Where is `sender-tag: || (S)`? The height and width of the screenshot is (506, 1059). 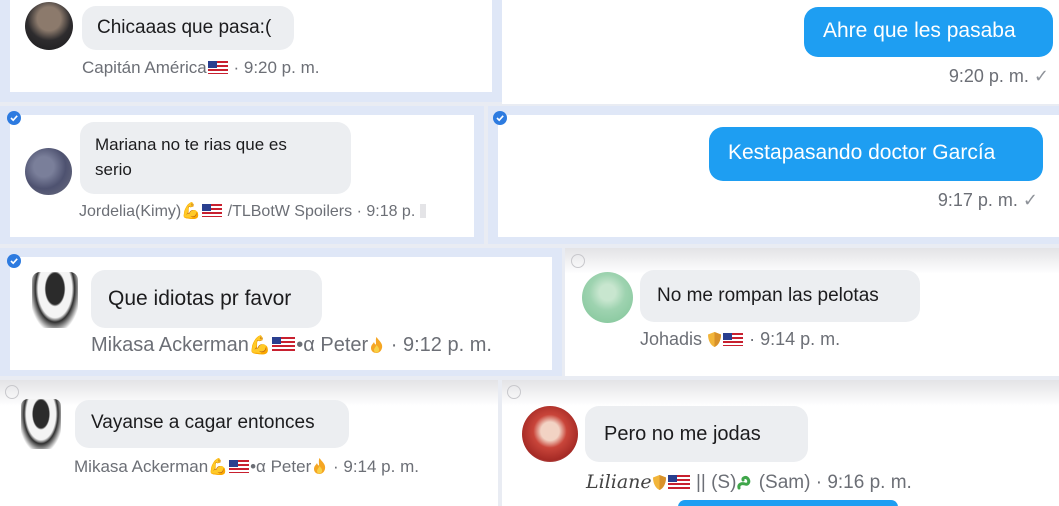
sender-tag: || (S) is located at coordinates (716, 482).